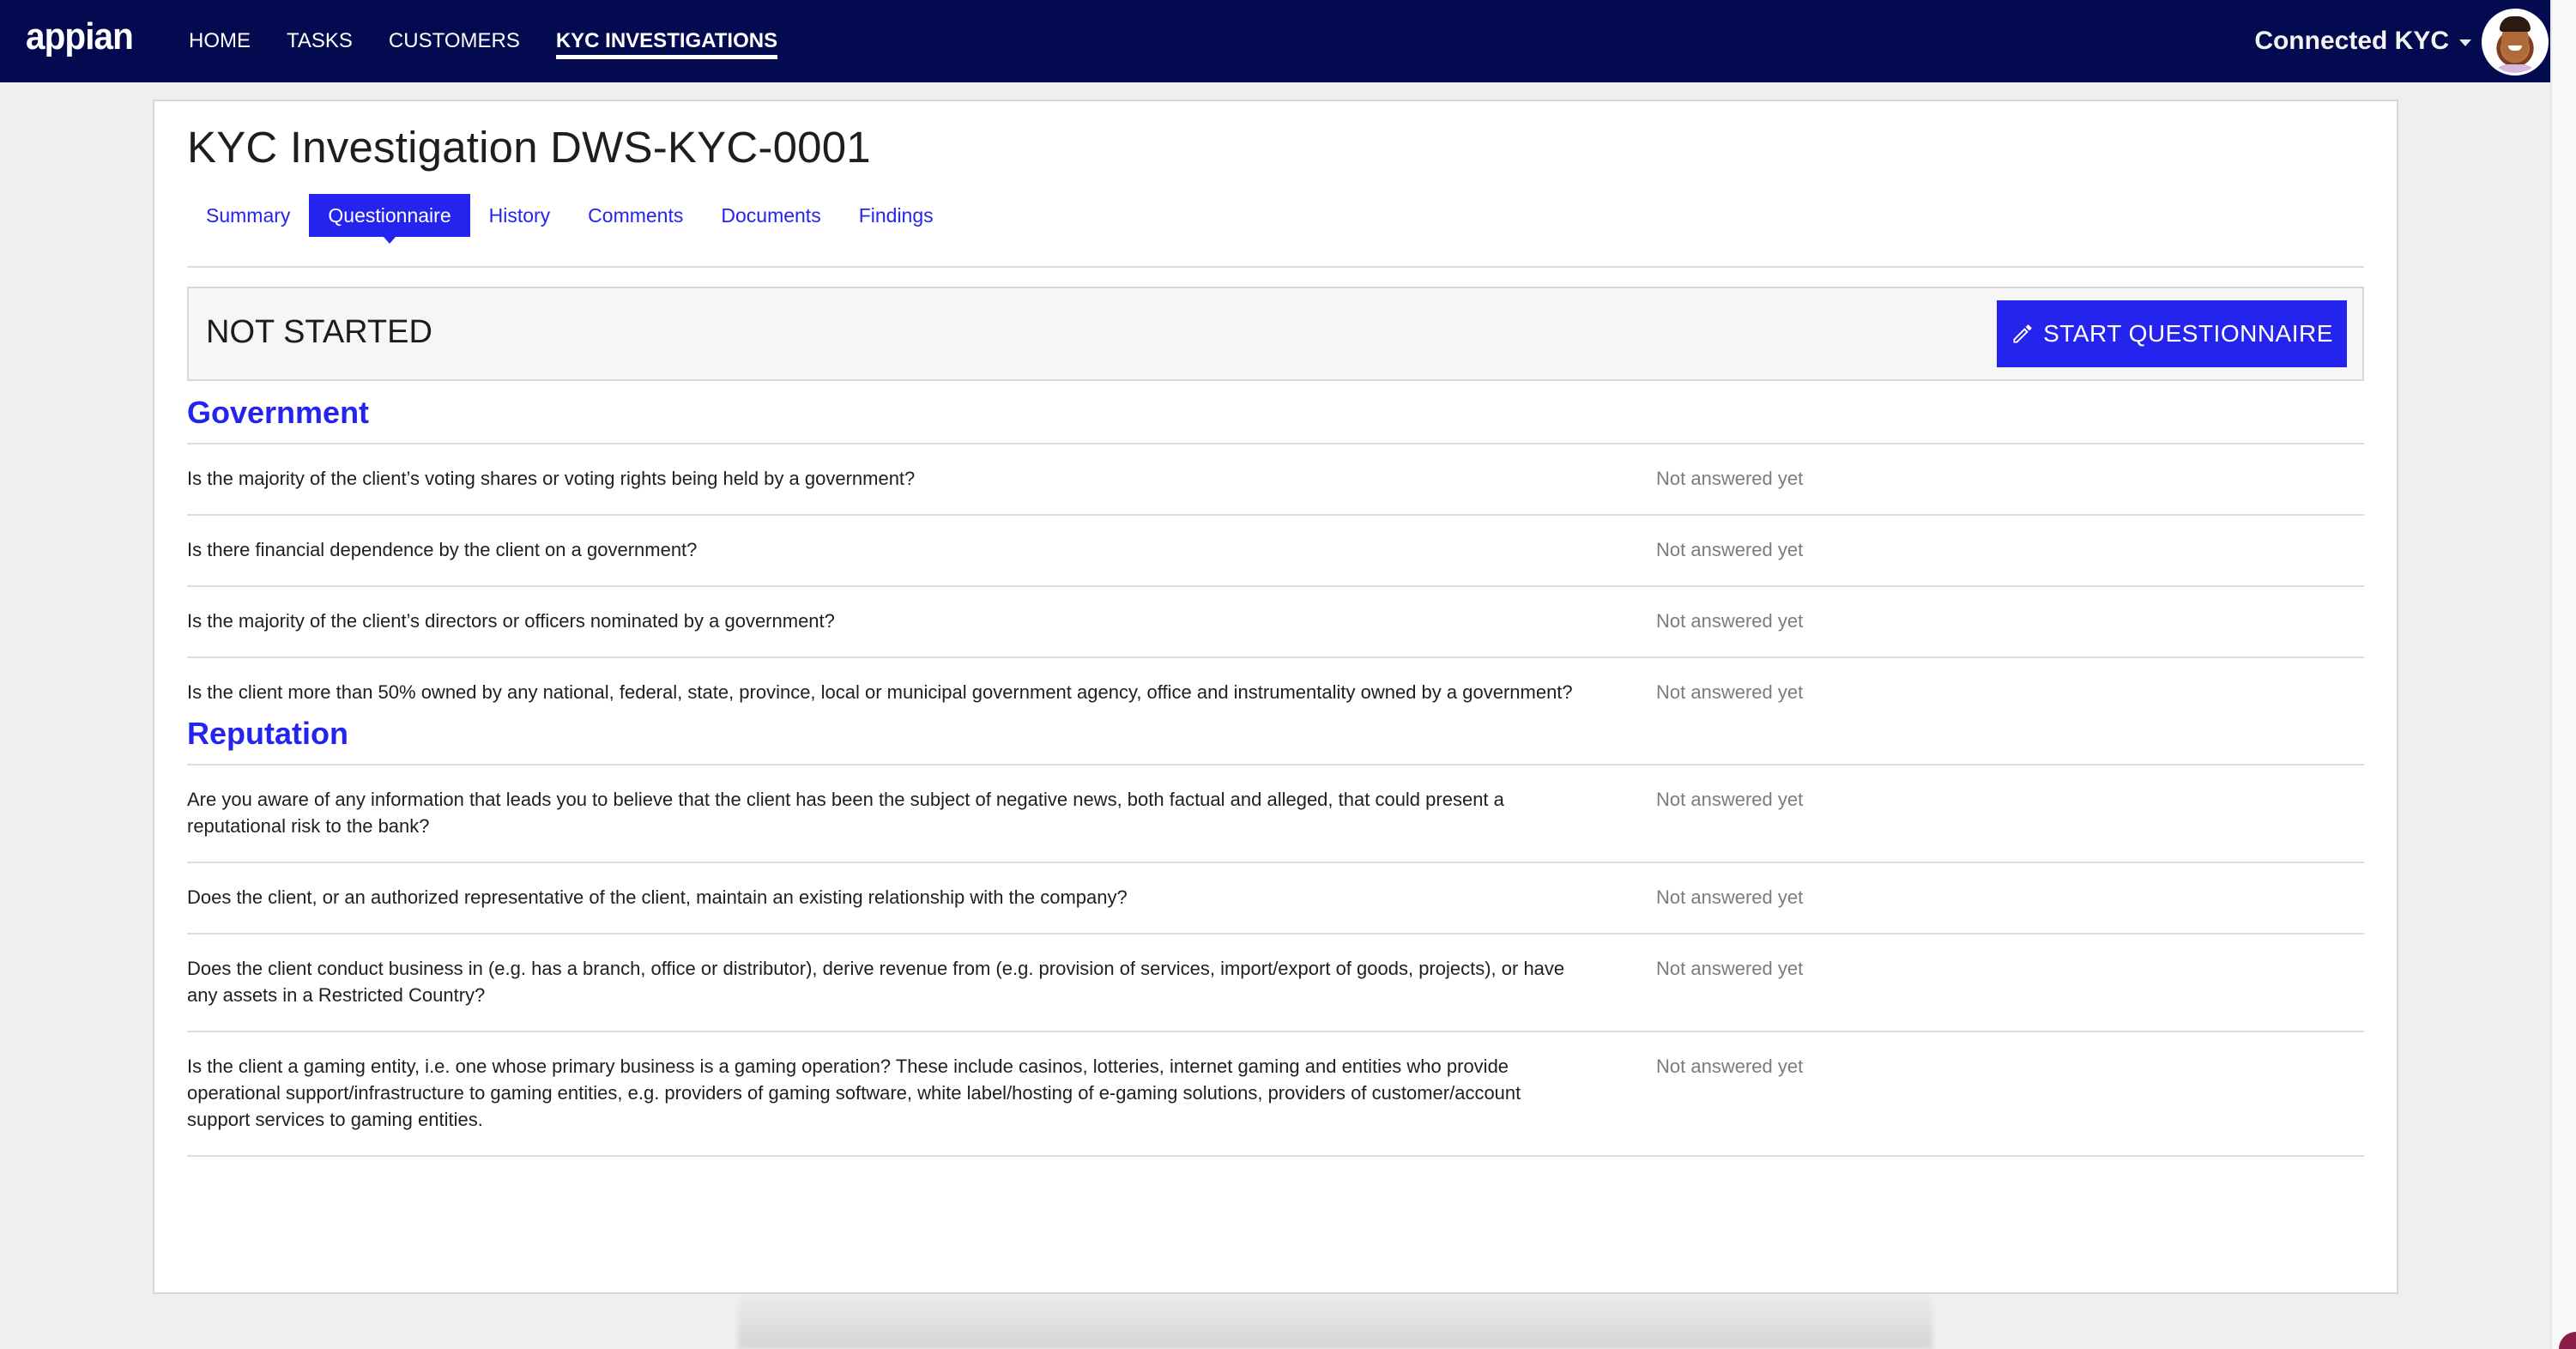  I want to click on tabs-divider, so click(1275, 267).